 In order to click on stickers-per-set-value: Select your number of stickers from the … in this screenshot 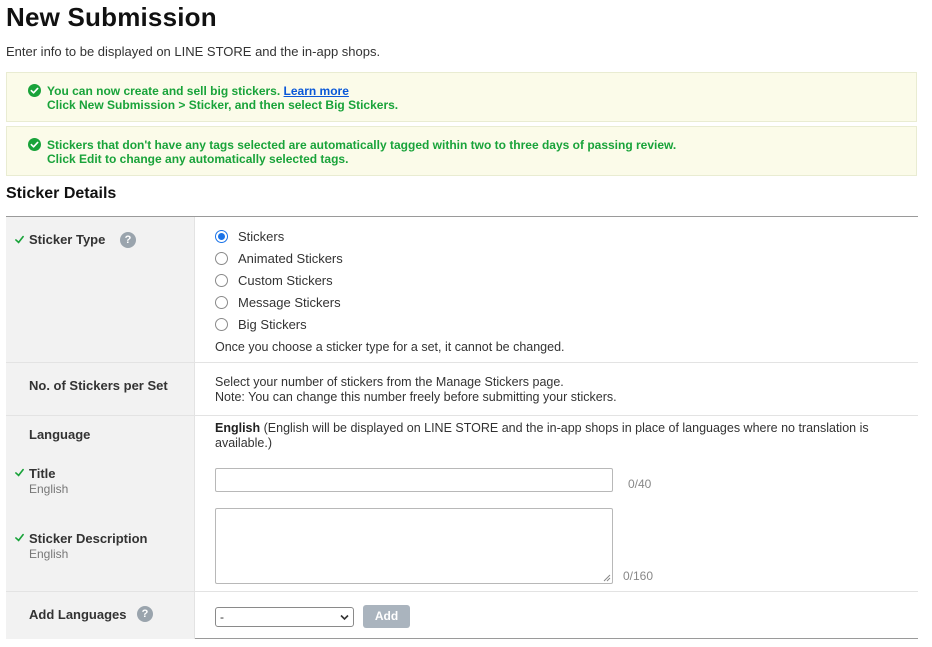, I will do `click(566, 389)`.